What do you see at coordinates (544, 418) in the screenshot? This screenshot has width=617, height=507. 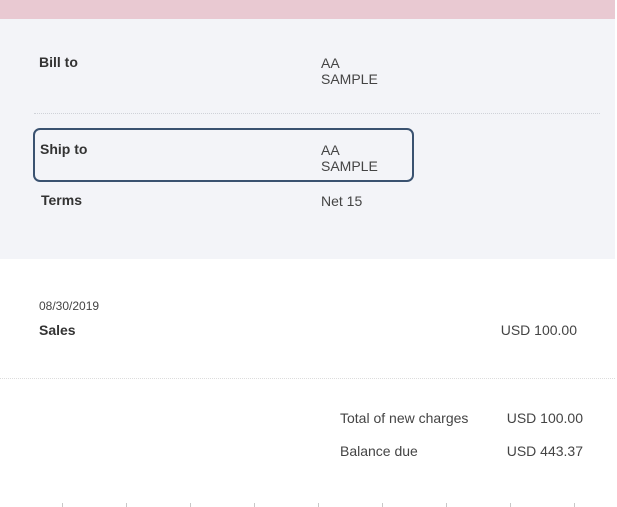 I see `total-new-charges-value: USD 100.00` at bounding box center [544, 418].